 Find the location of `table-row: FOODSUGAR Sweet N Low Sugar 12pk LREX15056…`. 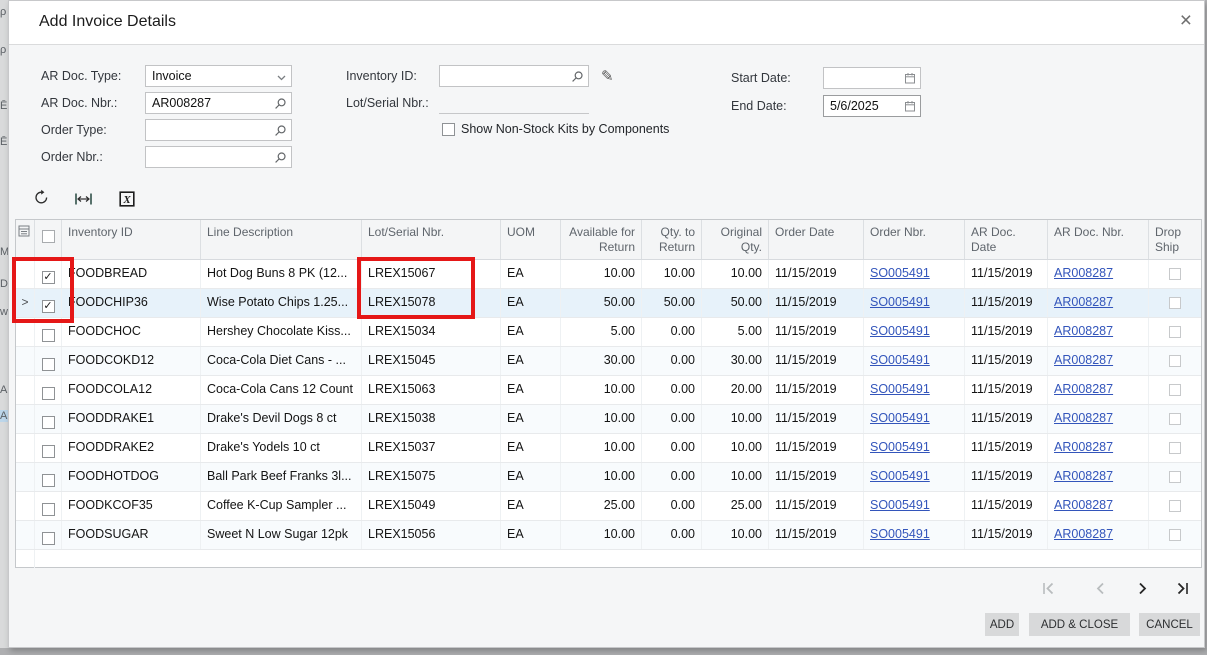

table-row: FOODSUGAR Sweet N Low Sugar 12pk LREX15056… is located at coordinates (608, 535).